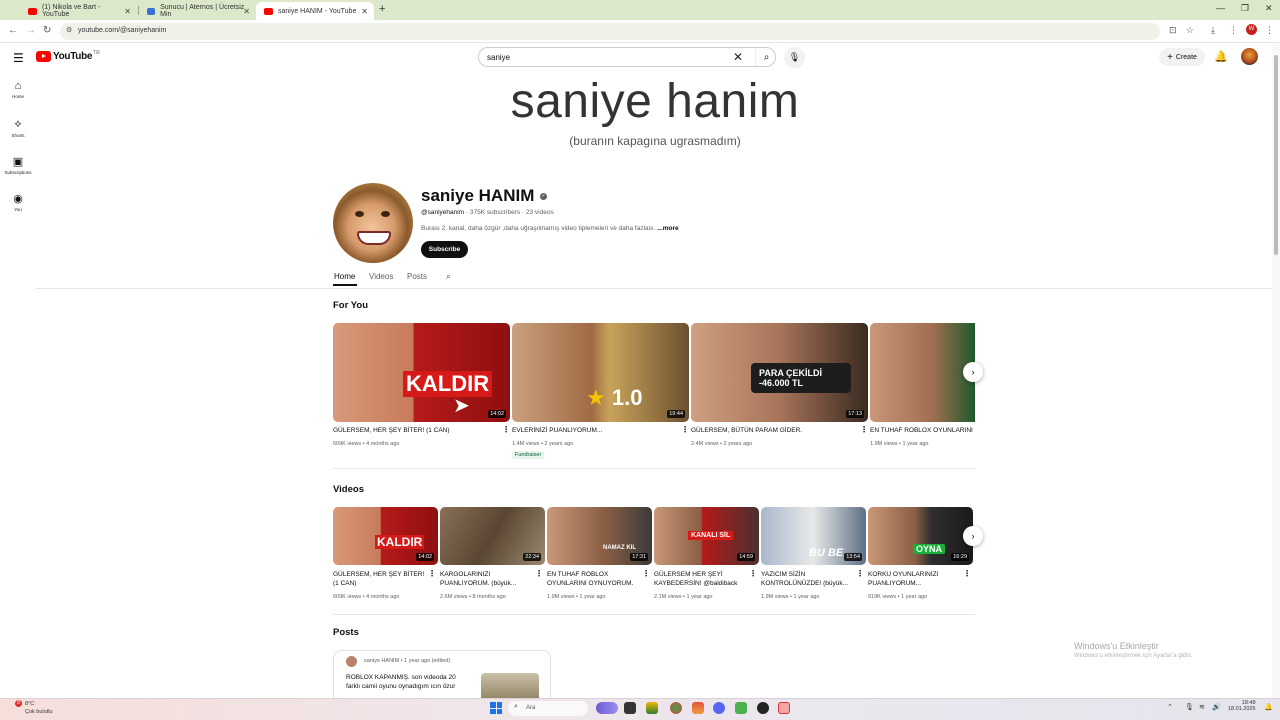 This screenshot has width=1280, height=720. What do you see at coordinates (385, 536) in the screenshot?
I see `video-thumbnail: KALDIR 14:02` at bounding box center [385, 536].